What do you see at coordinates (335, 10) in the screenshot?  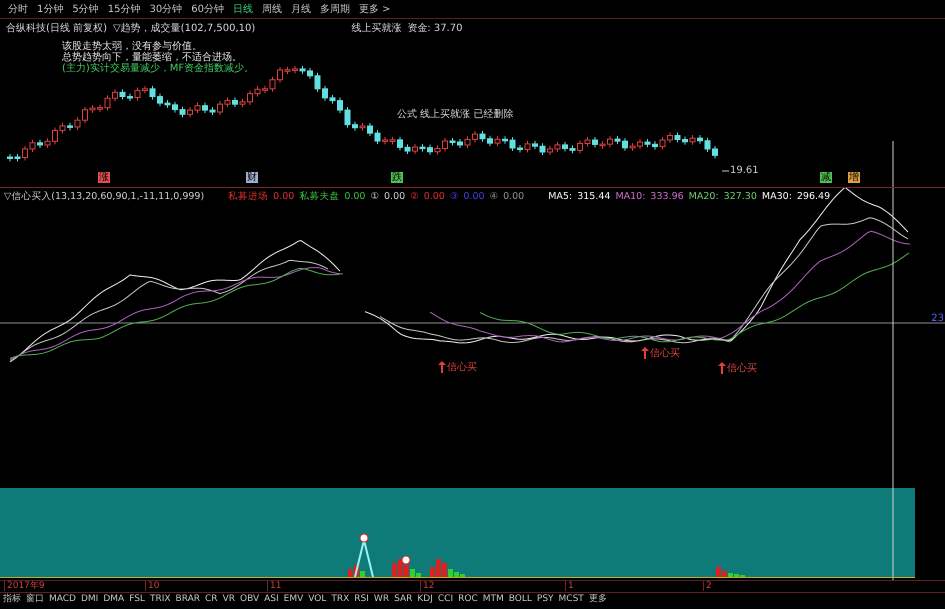 I see `period-tab: 多周期` at bounding box center [335, 10].